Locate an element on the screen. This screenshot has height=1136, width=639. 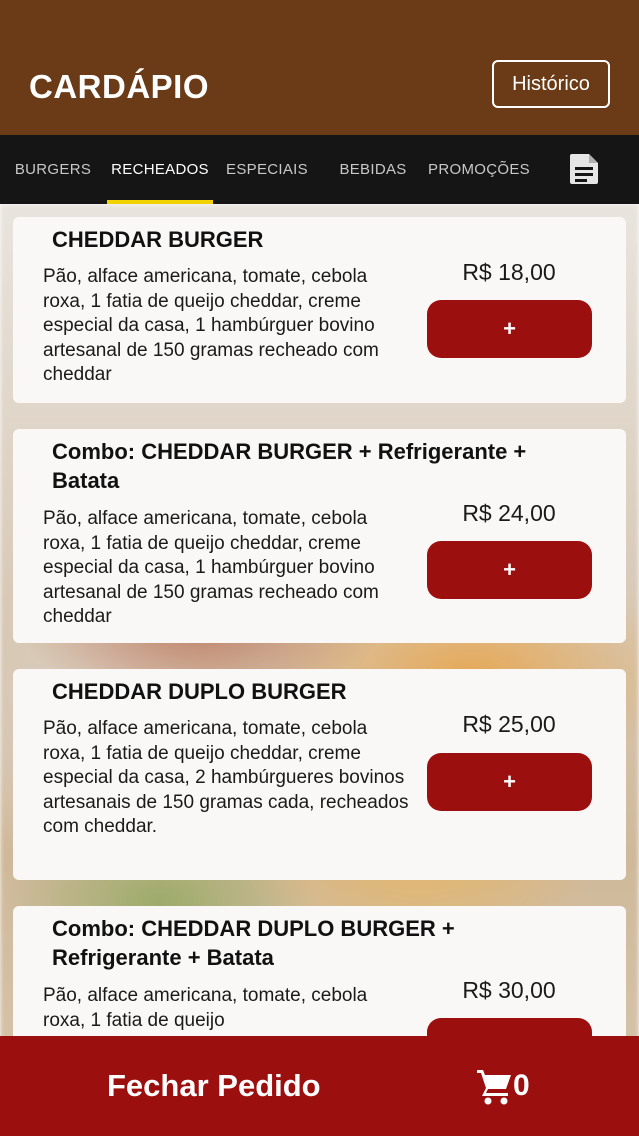
item-price: R$ 25,00 is located at coordinates (509, 724).